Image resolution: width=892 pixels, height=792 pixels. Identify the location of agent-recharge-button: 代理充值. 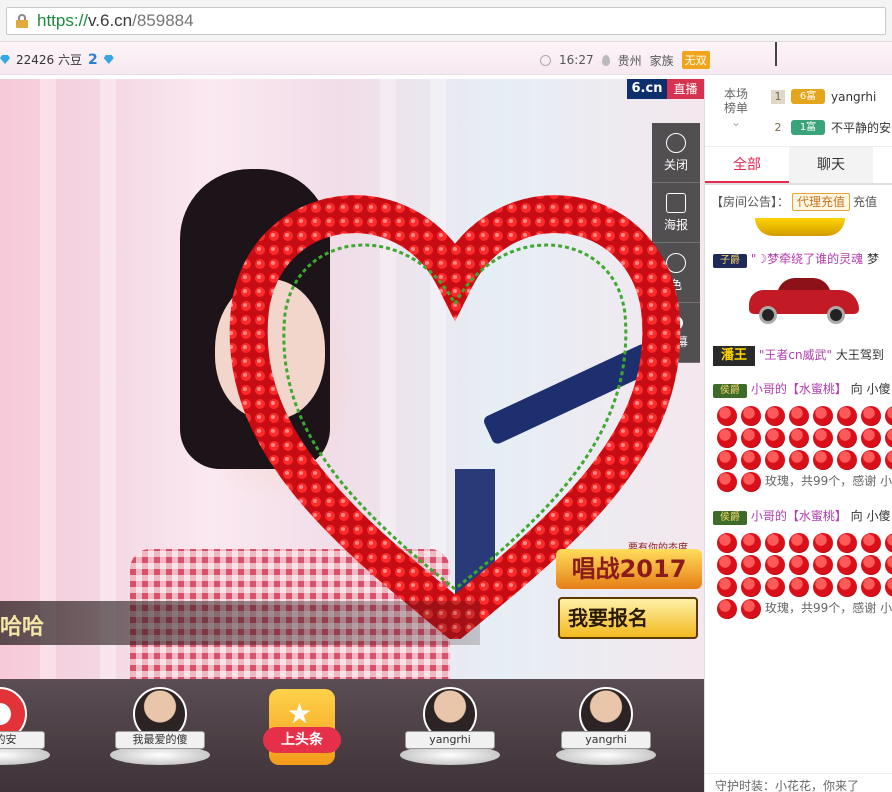
(821, 202).